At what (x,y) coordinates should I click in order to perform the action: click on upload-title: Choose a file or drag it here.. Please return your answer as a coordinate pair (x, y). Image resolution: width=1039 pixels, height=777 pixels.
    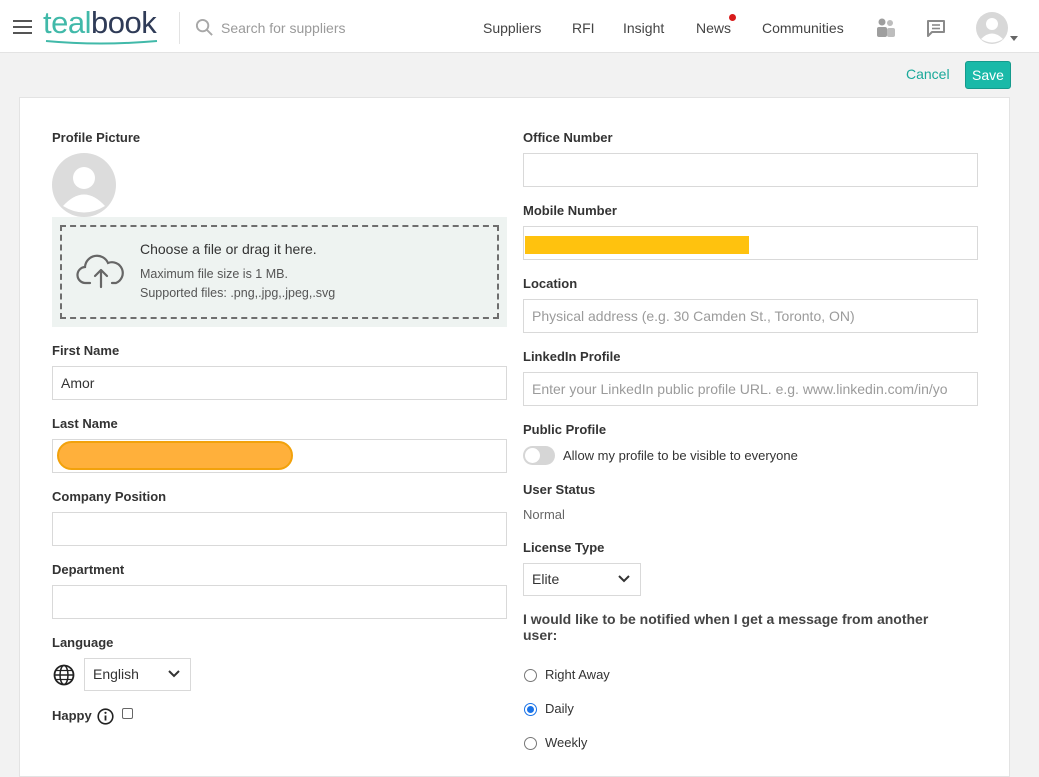
    Looking at the image, I should click on (228, 249).